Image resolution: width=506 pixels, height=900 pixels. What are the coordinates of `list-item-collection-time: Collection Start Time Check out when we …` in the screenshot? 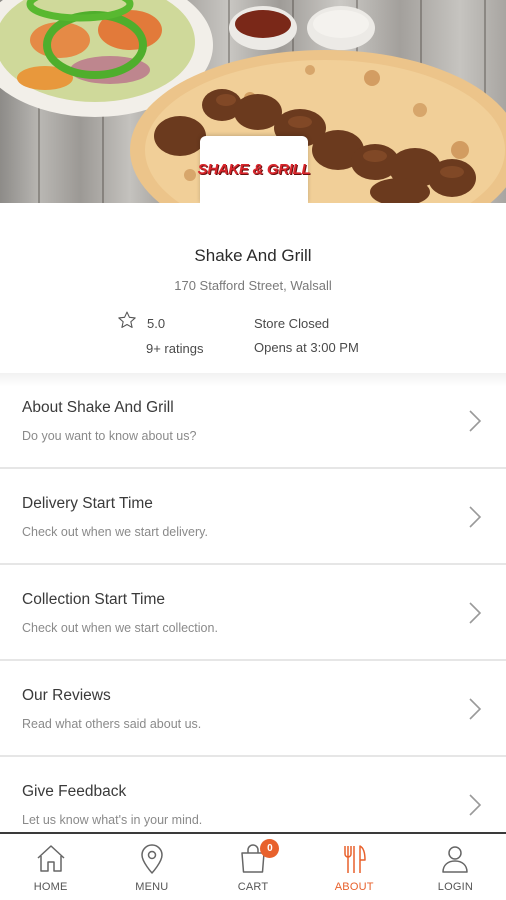 It's located at (253, 613).